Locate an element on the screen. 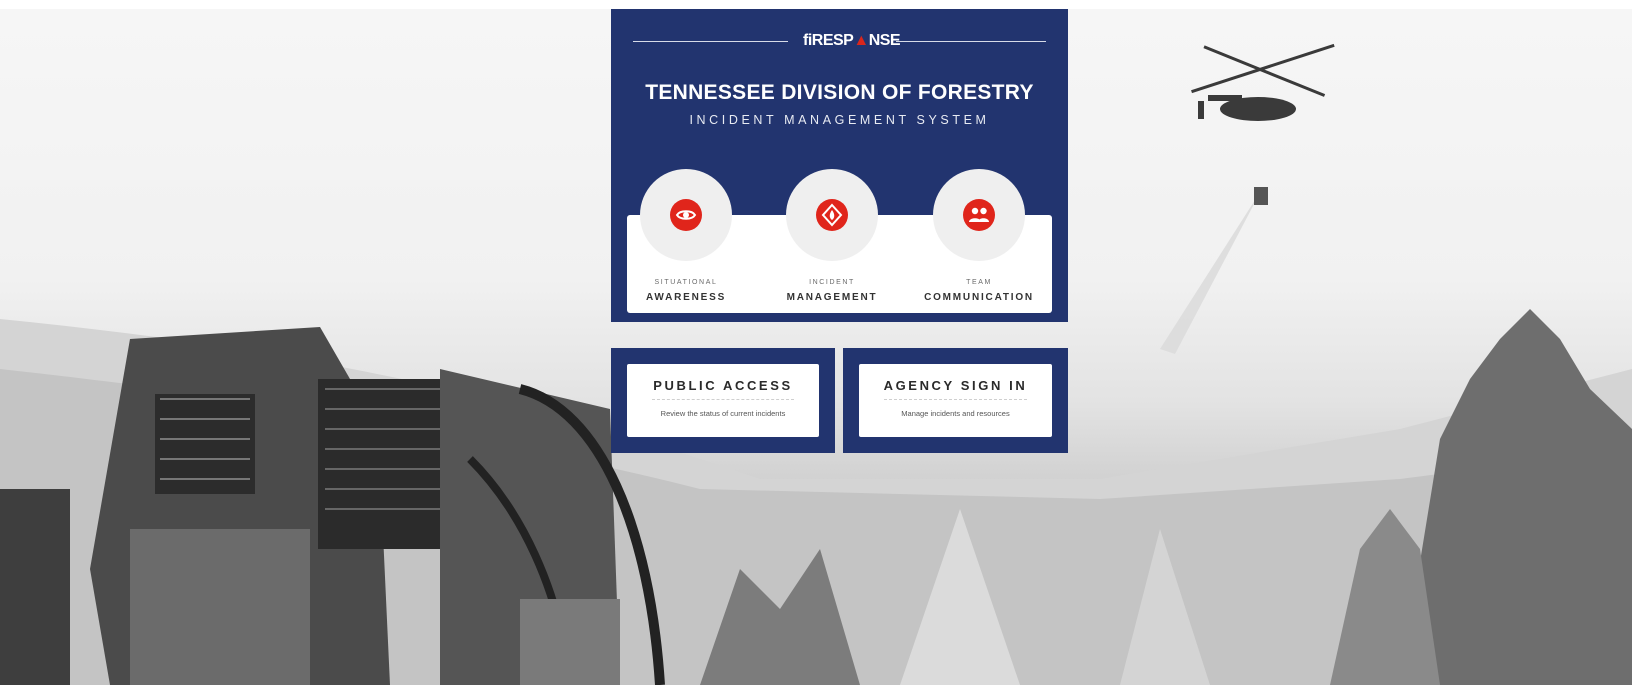 This screenshot has height=685, width=1632. feature-2-label-small: INCIDENT is located at coordinates (832, 282).